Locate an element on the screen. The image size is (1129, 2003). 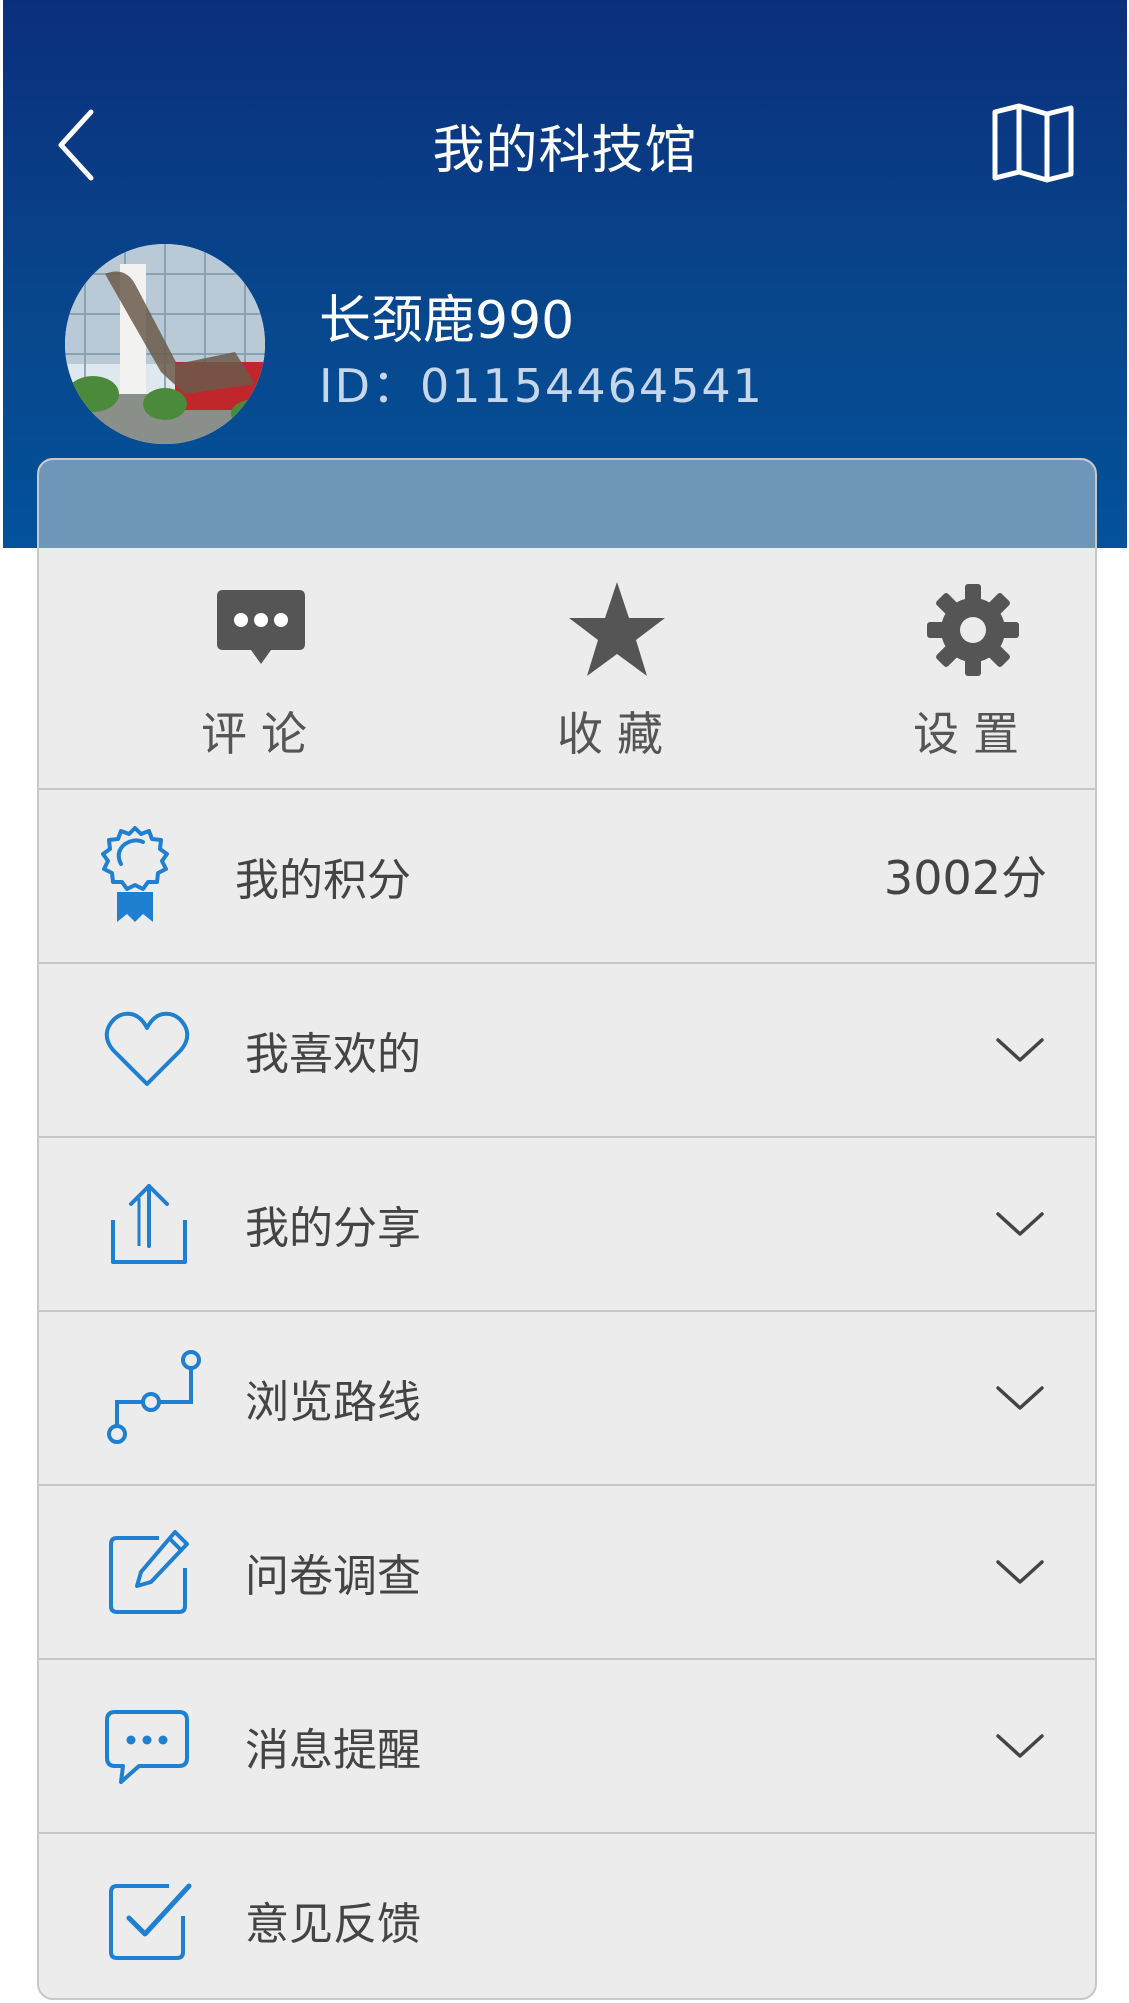
map-button is located at coordinates (1033, 143).